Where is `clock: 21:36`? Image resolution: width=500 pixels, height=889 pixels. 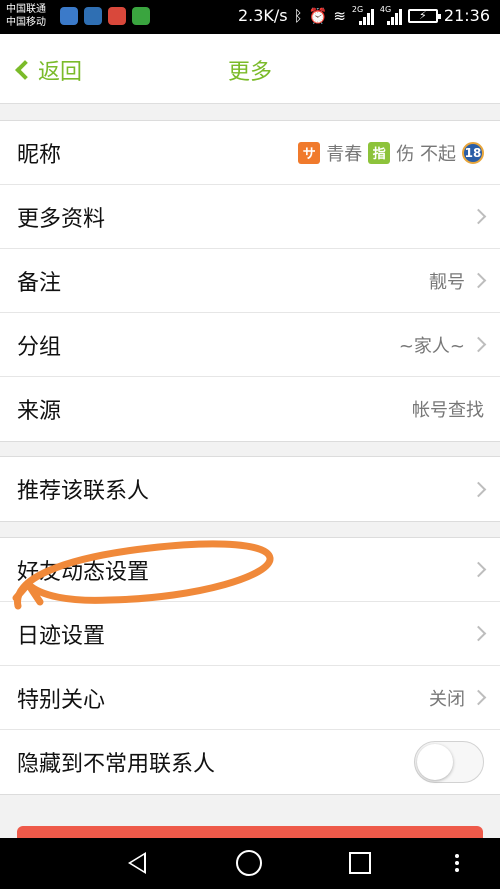
clock: 21:36 is located at coordinates (466, 15).